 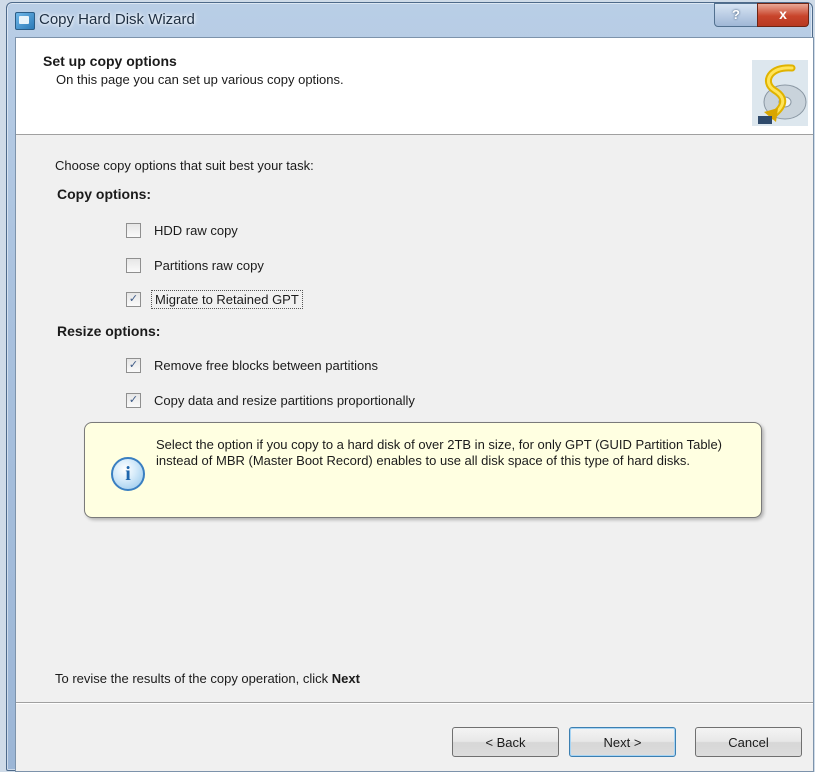 I want to click on partitions-raw-copy-checkbox, so click(x=133, y=265).